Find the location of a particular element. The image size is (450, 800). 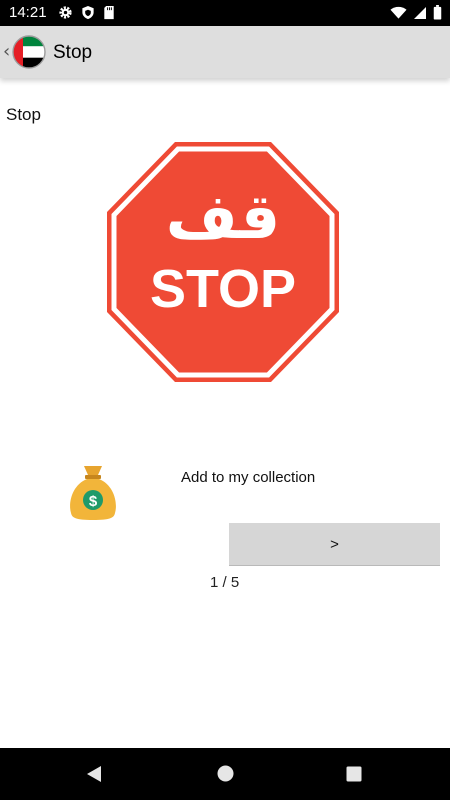

battery-icon is located at coordinates (437, 12).